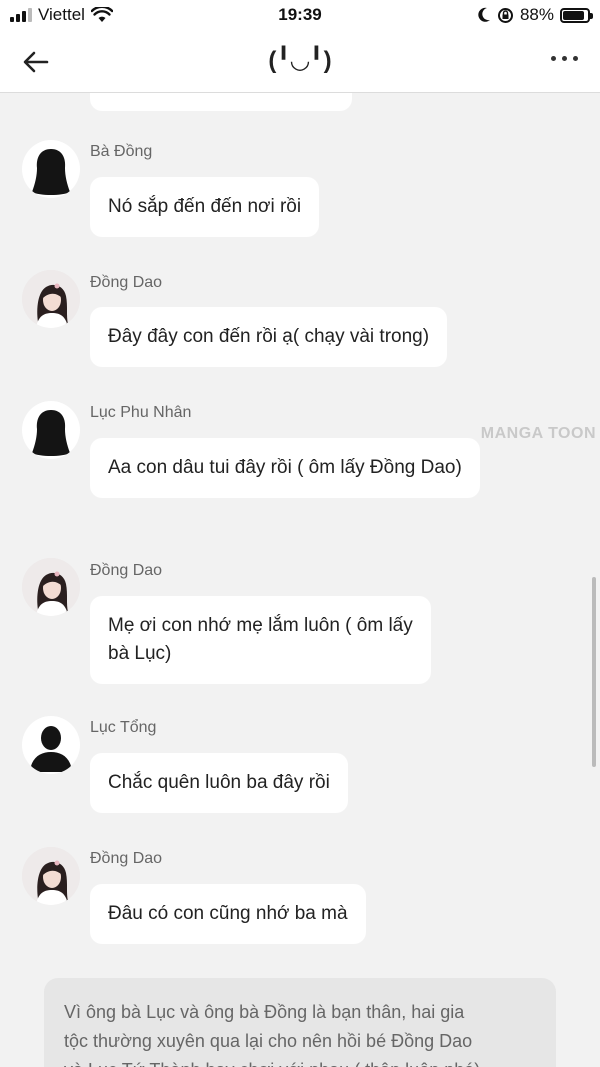 This screenshot has height=1067, width=600. I want to click on message-bubble: Đâu có con cũng nhớ ba mà, so click(228, 914).